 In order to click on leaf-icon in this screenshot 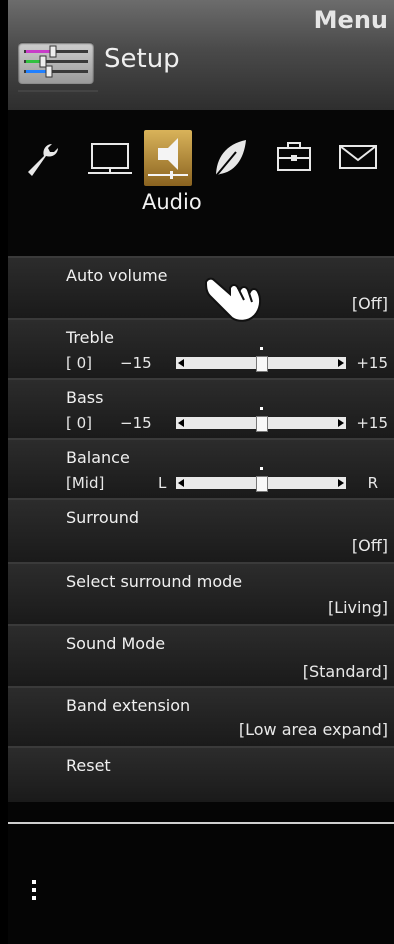, I will do `click(230, 158)`.